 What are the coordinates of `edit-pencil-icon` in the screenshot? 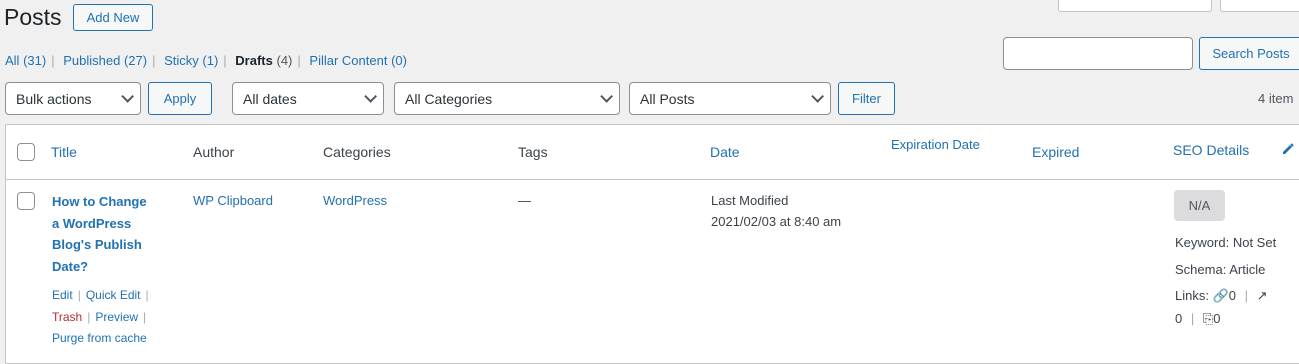 It's located at (1288, 151).